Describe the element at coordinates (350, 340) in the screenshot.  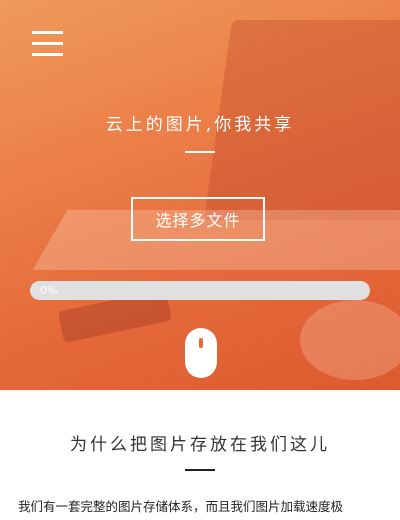
I see `background-cup` at that location.